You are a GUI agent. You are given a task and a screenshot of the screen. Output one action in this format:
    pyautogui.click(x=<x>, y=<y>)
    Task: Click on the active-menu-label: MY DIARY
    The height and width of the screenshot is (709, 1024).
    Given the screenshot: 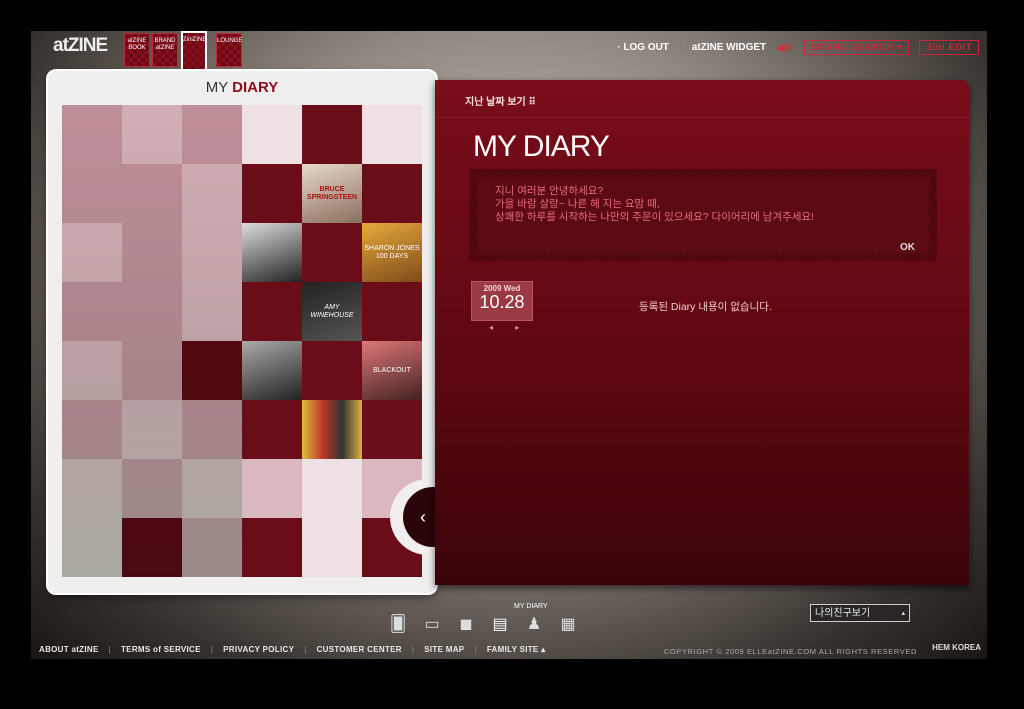 What is the action you would take?
    pyautogui.click(x=531, y=606)
    